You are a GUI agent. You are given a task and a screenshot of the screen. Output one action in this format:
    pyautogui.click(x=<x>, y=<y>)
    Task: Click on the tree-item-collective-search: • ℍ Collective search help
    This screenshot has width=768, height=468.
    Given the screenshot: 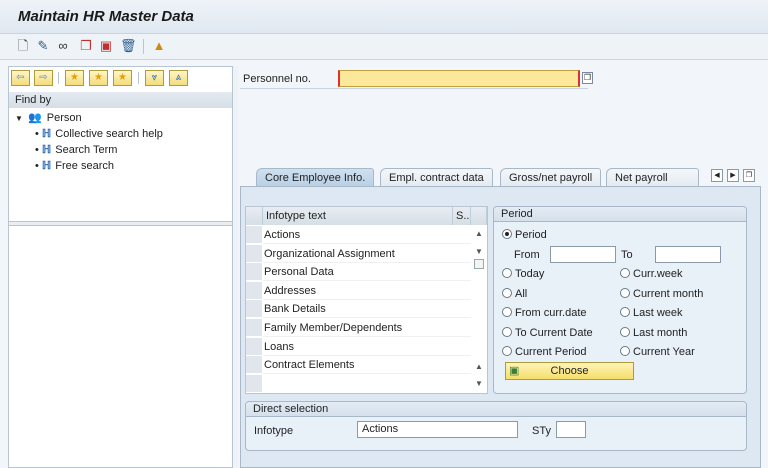 What is the action you would take?
    pyautogui.click(x=99, y=133)
    